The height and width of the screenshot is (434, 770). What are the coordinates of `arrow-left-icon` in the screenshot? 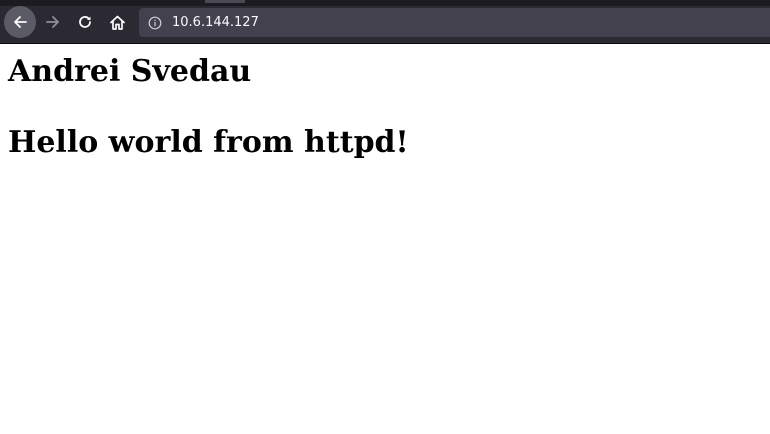 It's located at (20, 22).